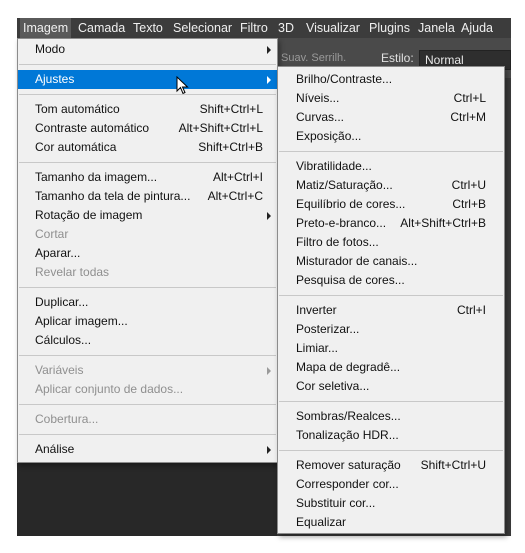 Image resolution: width=525 pixels, height=553 pixels. What do you see at coordinates (314, 58) in the screenshot?
I see `options-faded-text: Suav. Serrilh.` at bounding box center [314, 58].